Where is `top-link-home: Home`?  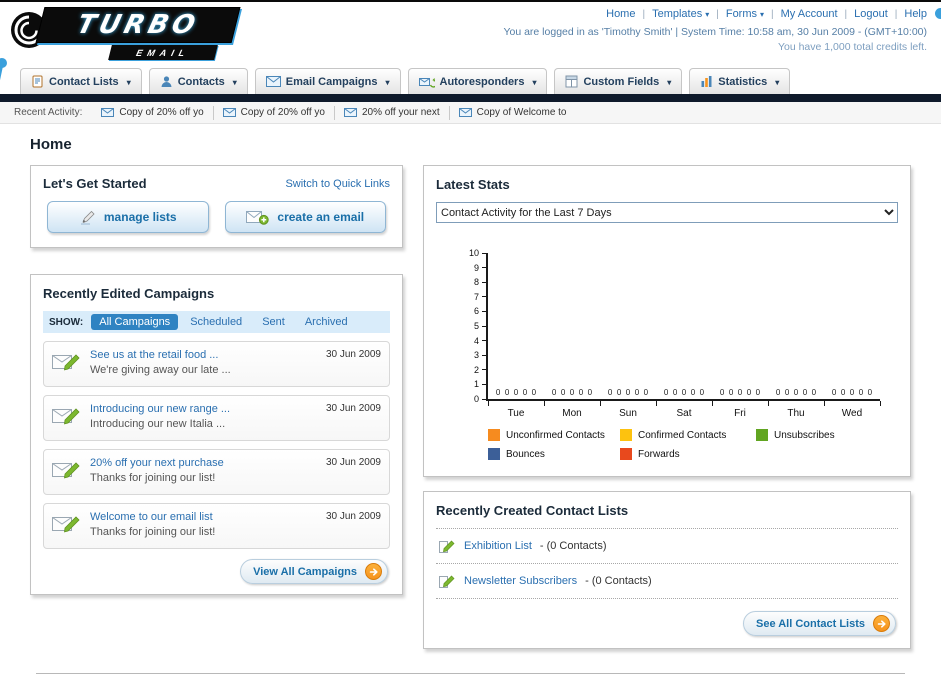
top-link-home: Home is located at coordinates (620, 14).